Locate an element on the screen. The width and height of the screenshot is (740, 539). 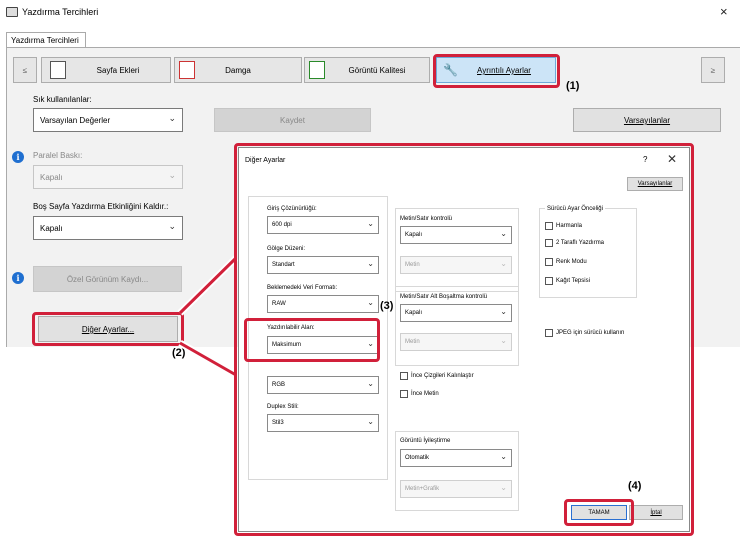
thin-lines-label: İnce Çizgileri Kalınlaştır is located at coordinates (442, 376).